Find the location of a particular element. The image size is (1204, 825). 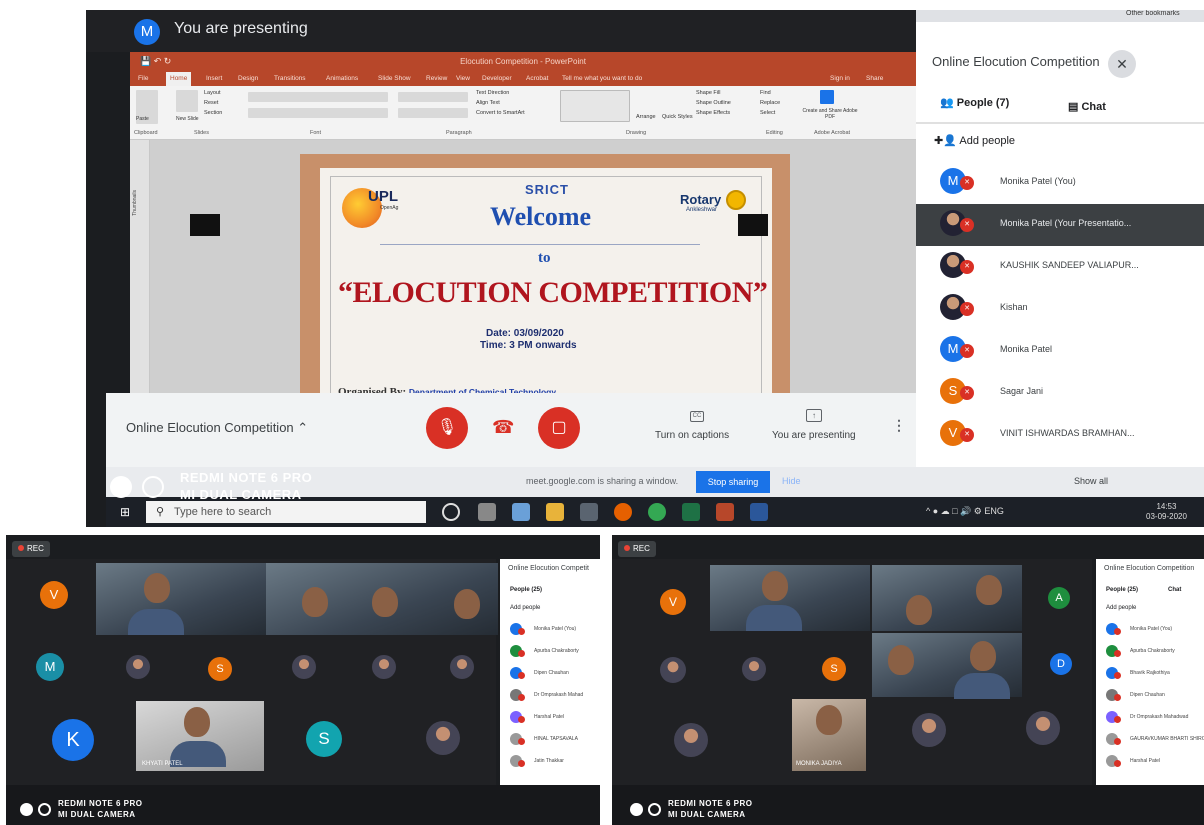

taskbar-clock: 14:53 03-09-2020 is located at coordinates (1166, 512).